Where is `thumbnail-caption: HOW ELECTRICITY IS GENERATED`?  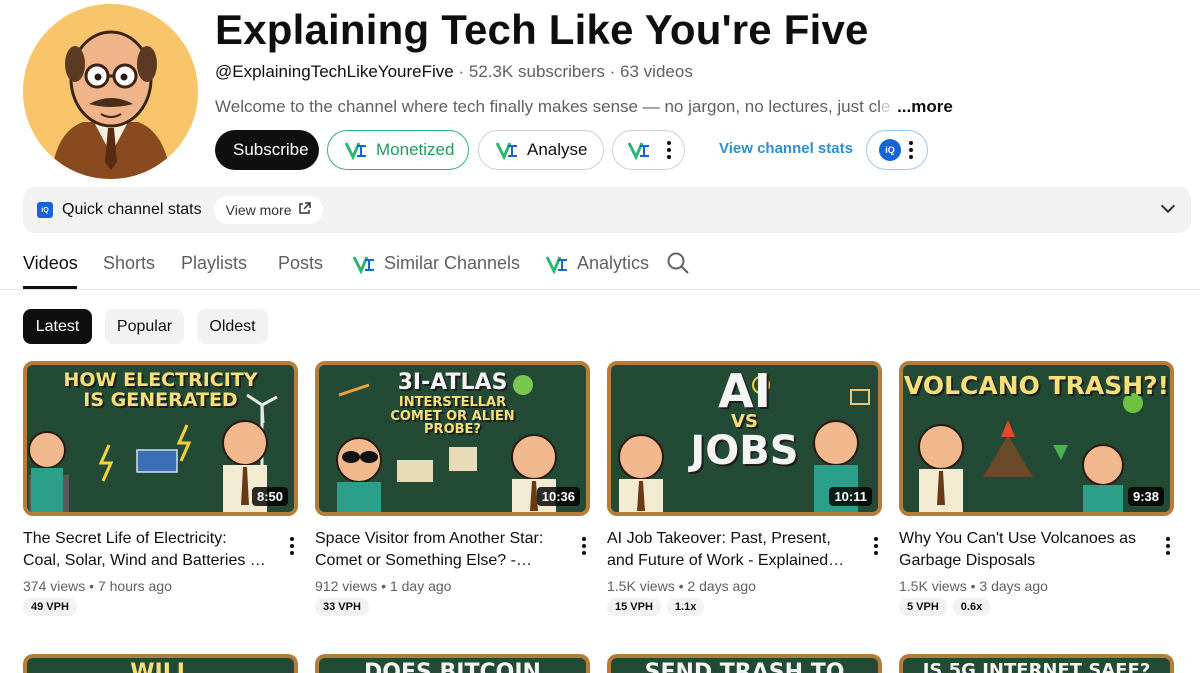 thumbnail-caption: HOW ELECTRICITY IS GENERATED is located at coordinates (160, 390).